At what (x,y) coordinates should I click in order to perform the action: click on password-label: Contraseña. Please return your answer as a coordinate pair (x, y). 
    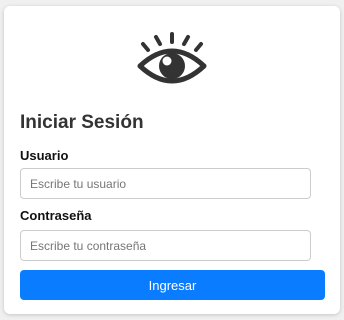
    Looking at the image, I should click on (56, 215).